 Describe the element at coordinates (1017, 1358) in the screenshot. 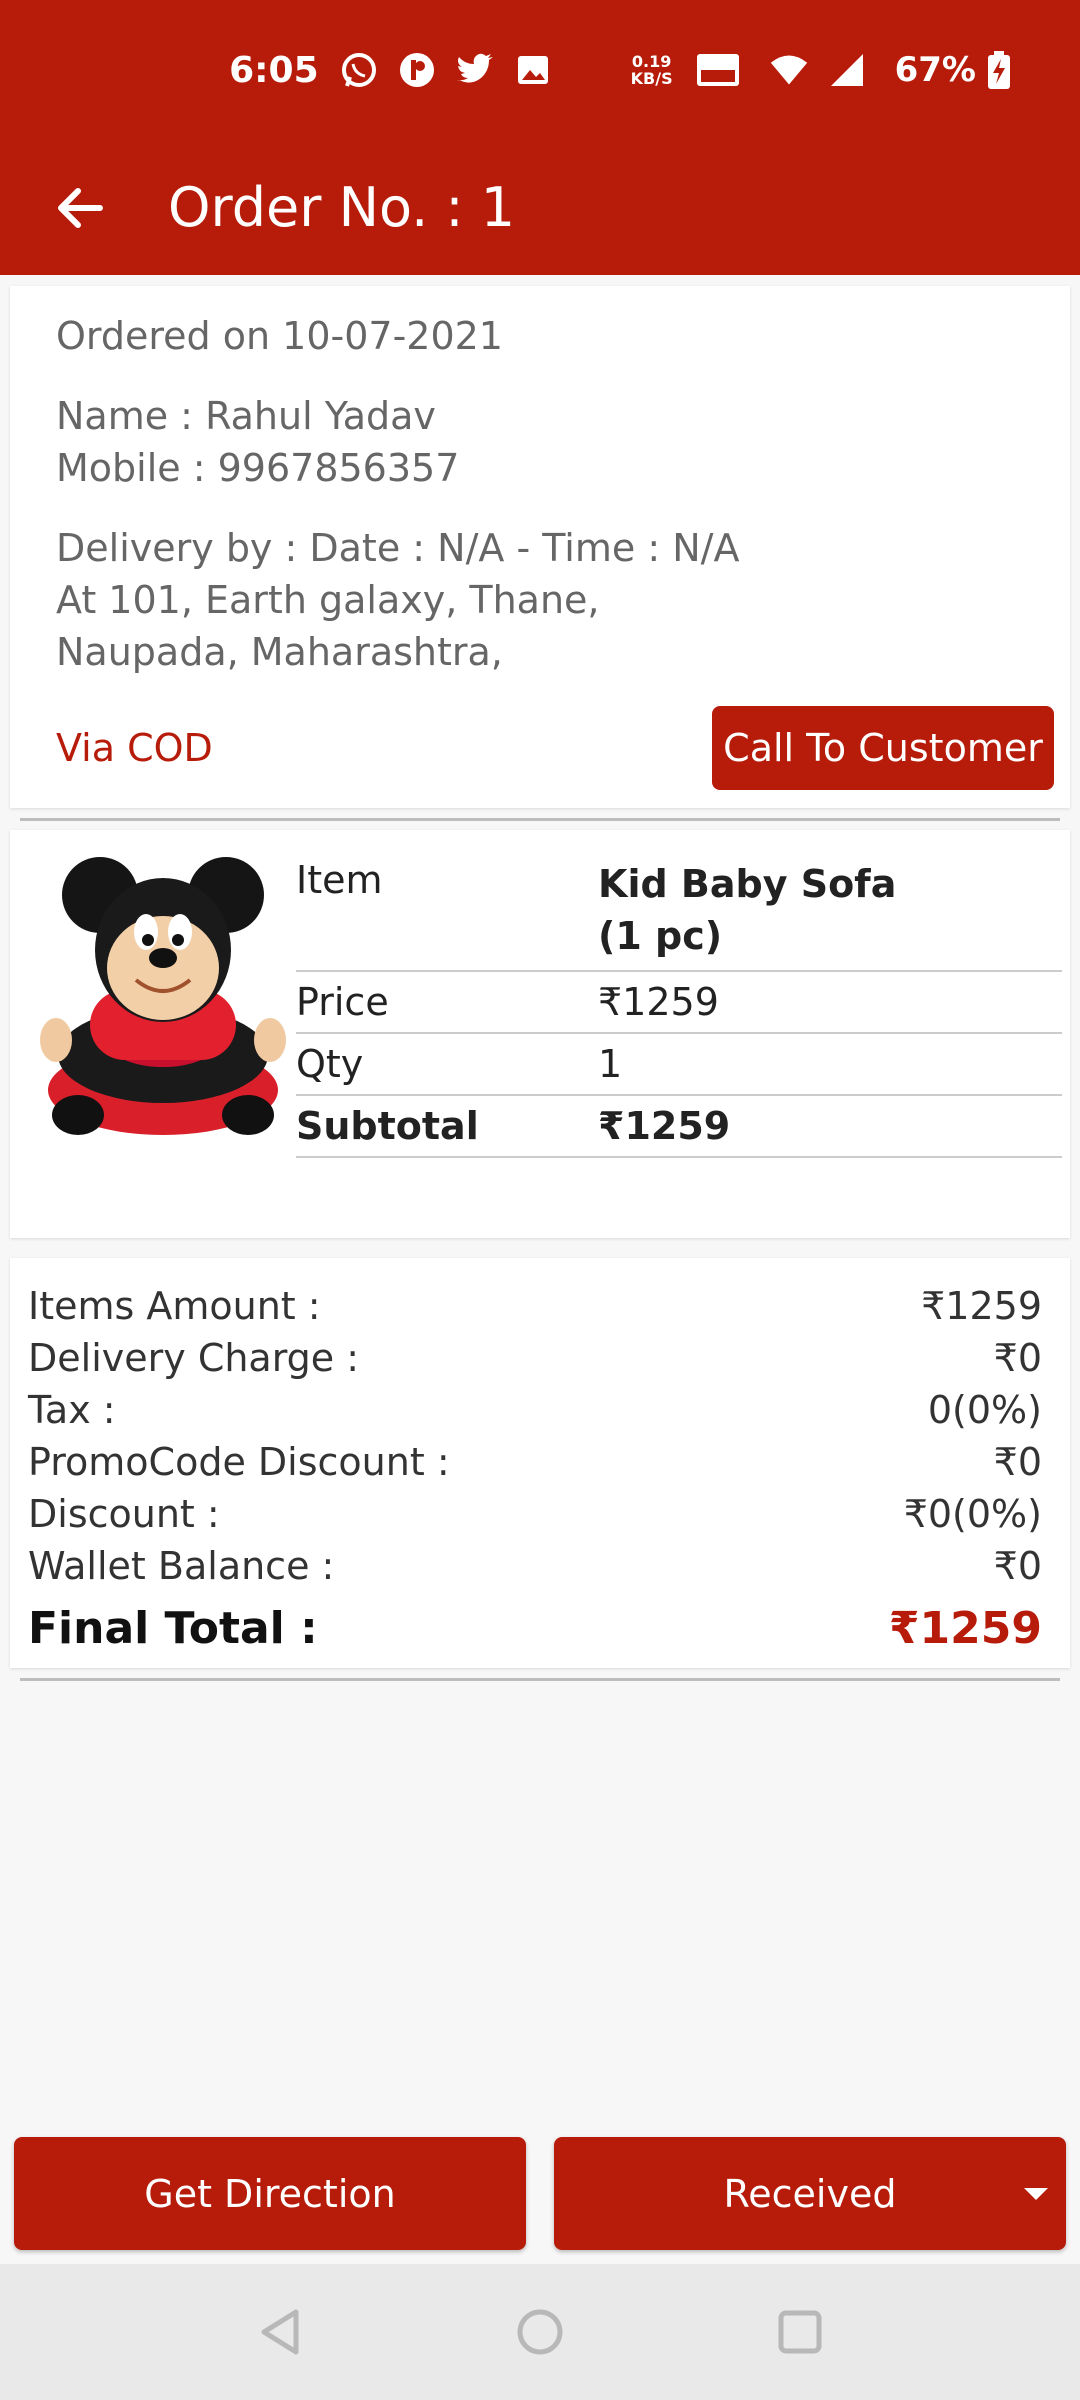

I see `delivery-charge-value: ₹0` at that location.